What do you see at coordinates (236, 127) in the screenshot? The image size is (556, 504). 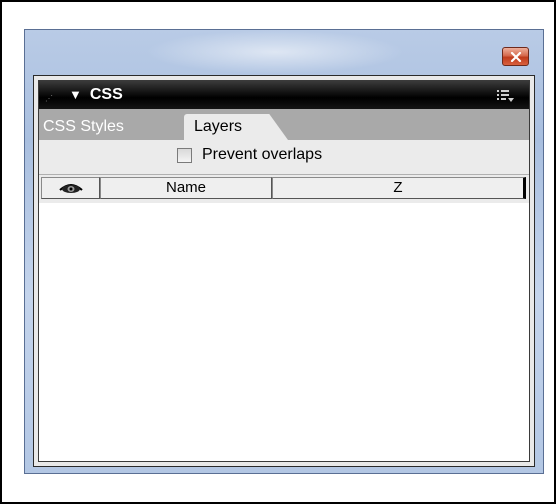 I see `tab-layers: Layers` at bounding box center [236, 127].